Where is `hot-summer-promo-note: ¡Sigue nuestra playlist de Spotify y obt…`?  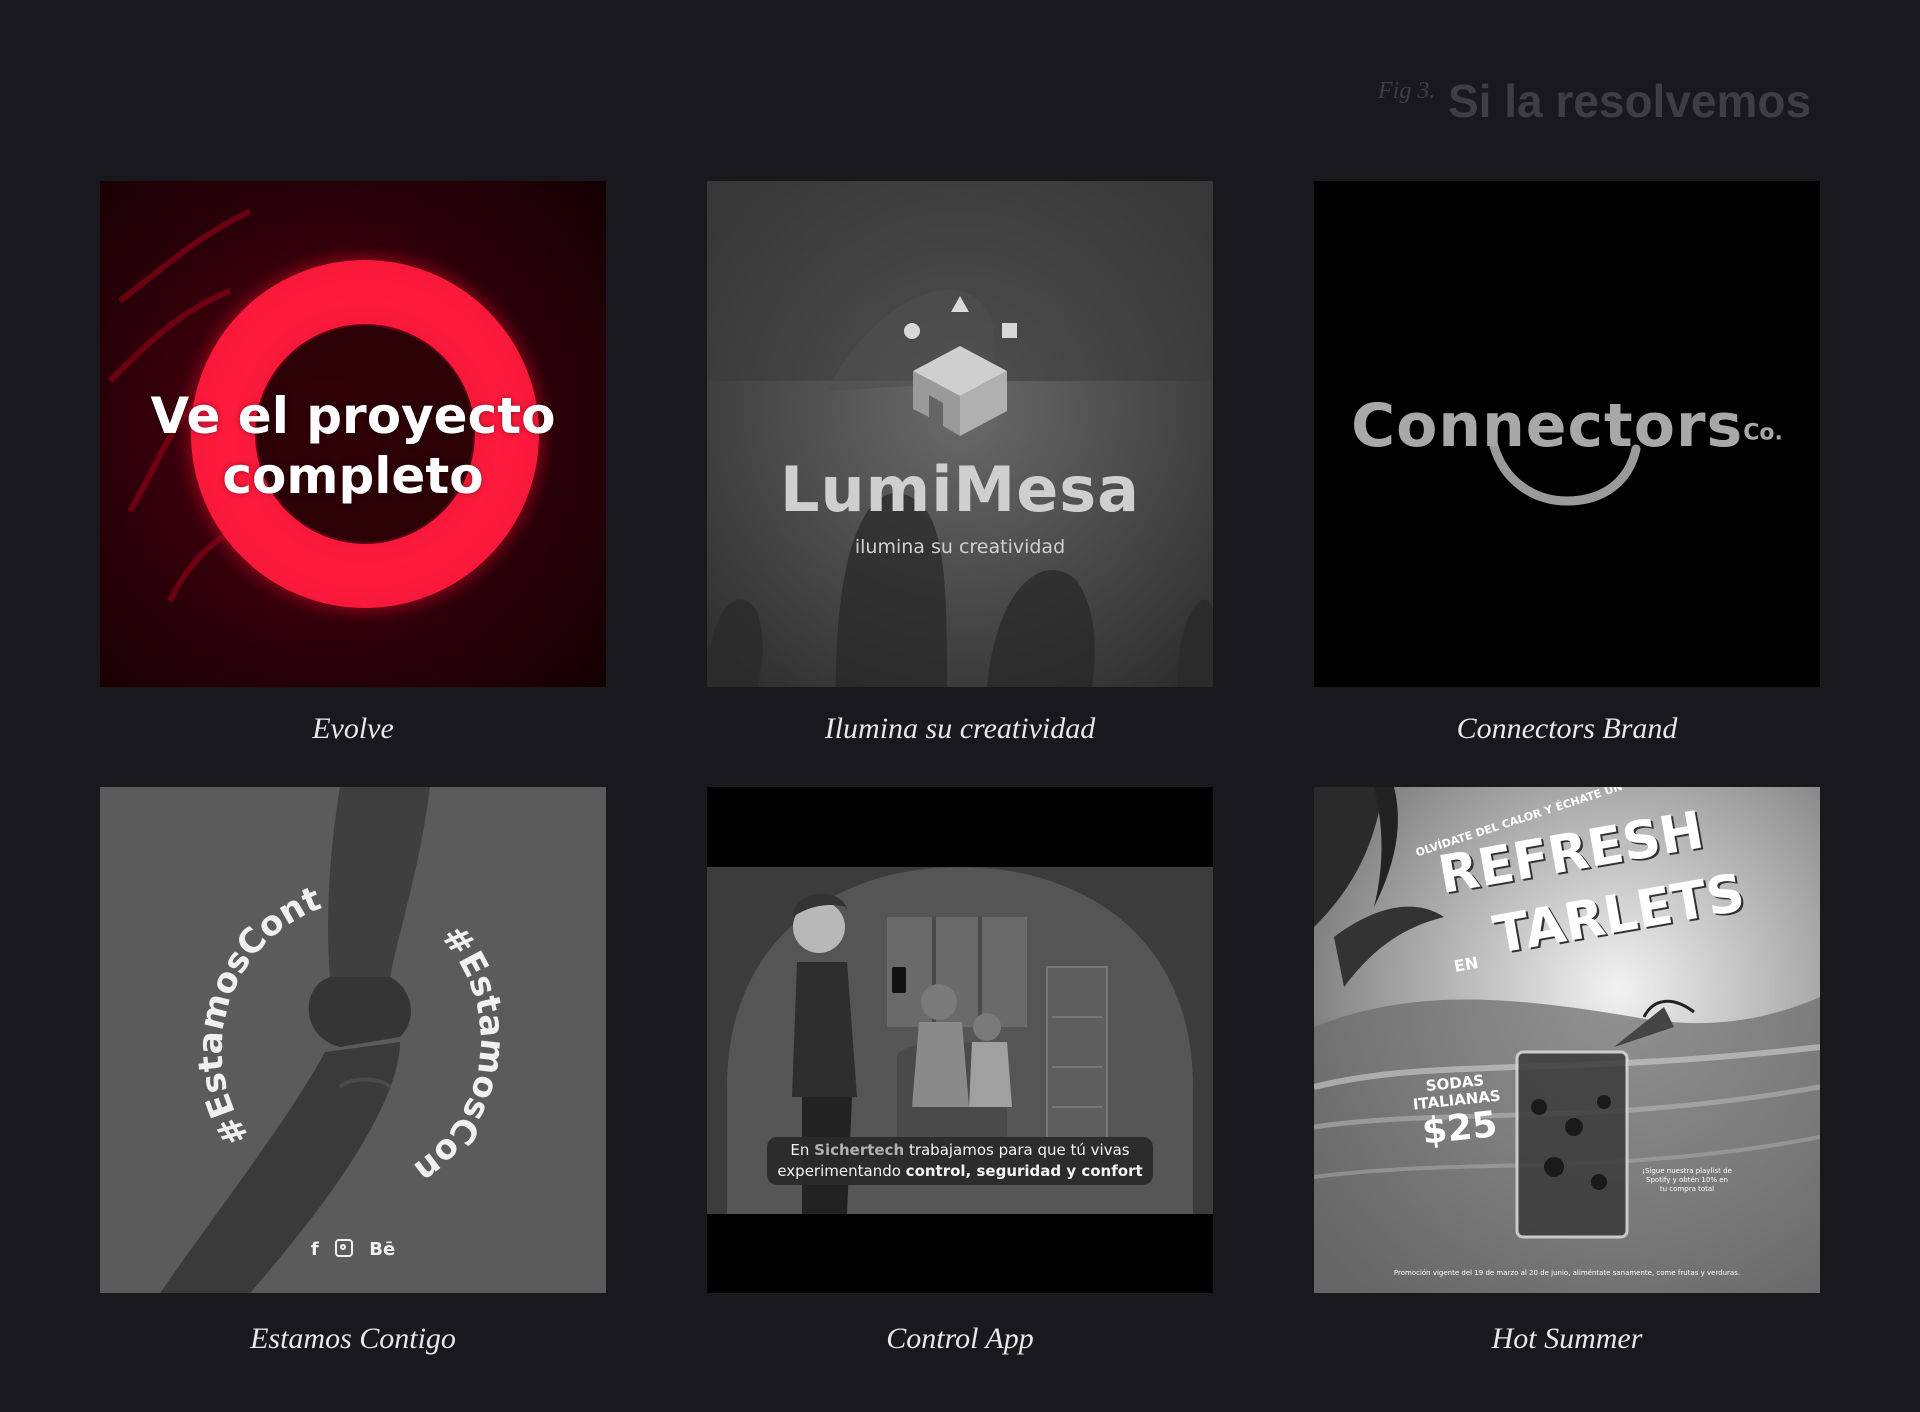
hot-summer-promo-note: ¡Sigue nuestra playlist de Spotify y obt… is located at coordinates (1687, 1180).